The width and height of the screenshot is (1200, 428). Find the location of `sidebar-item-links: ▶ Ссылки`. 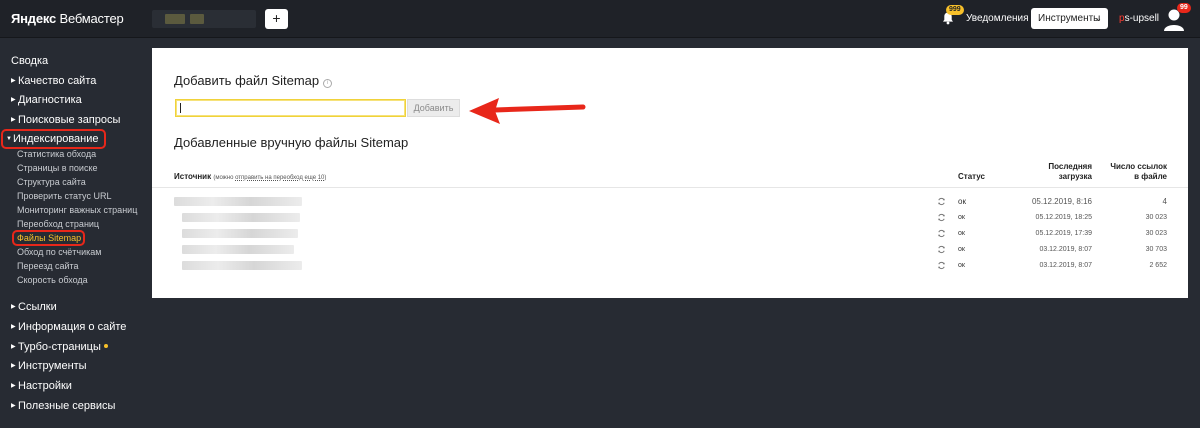

sidebar-item-links: ▶ Ссылки is located at coordinates (34, 307).